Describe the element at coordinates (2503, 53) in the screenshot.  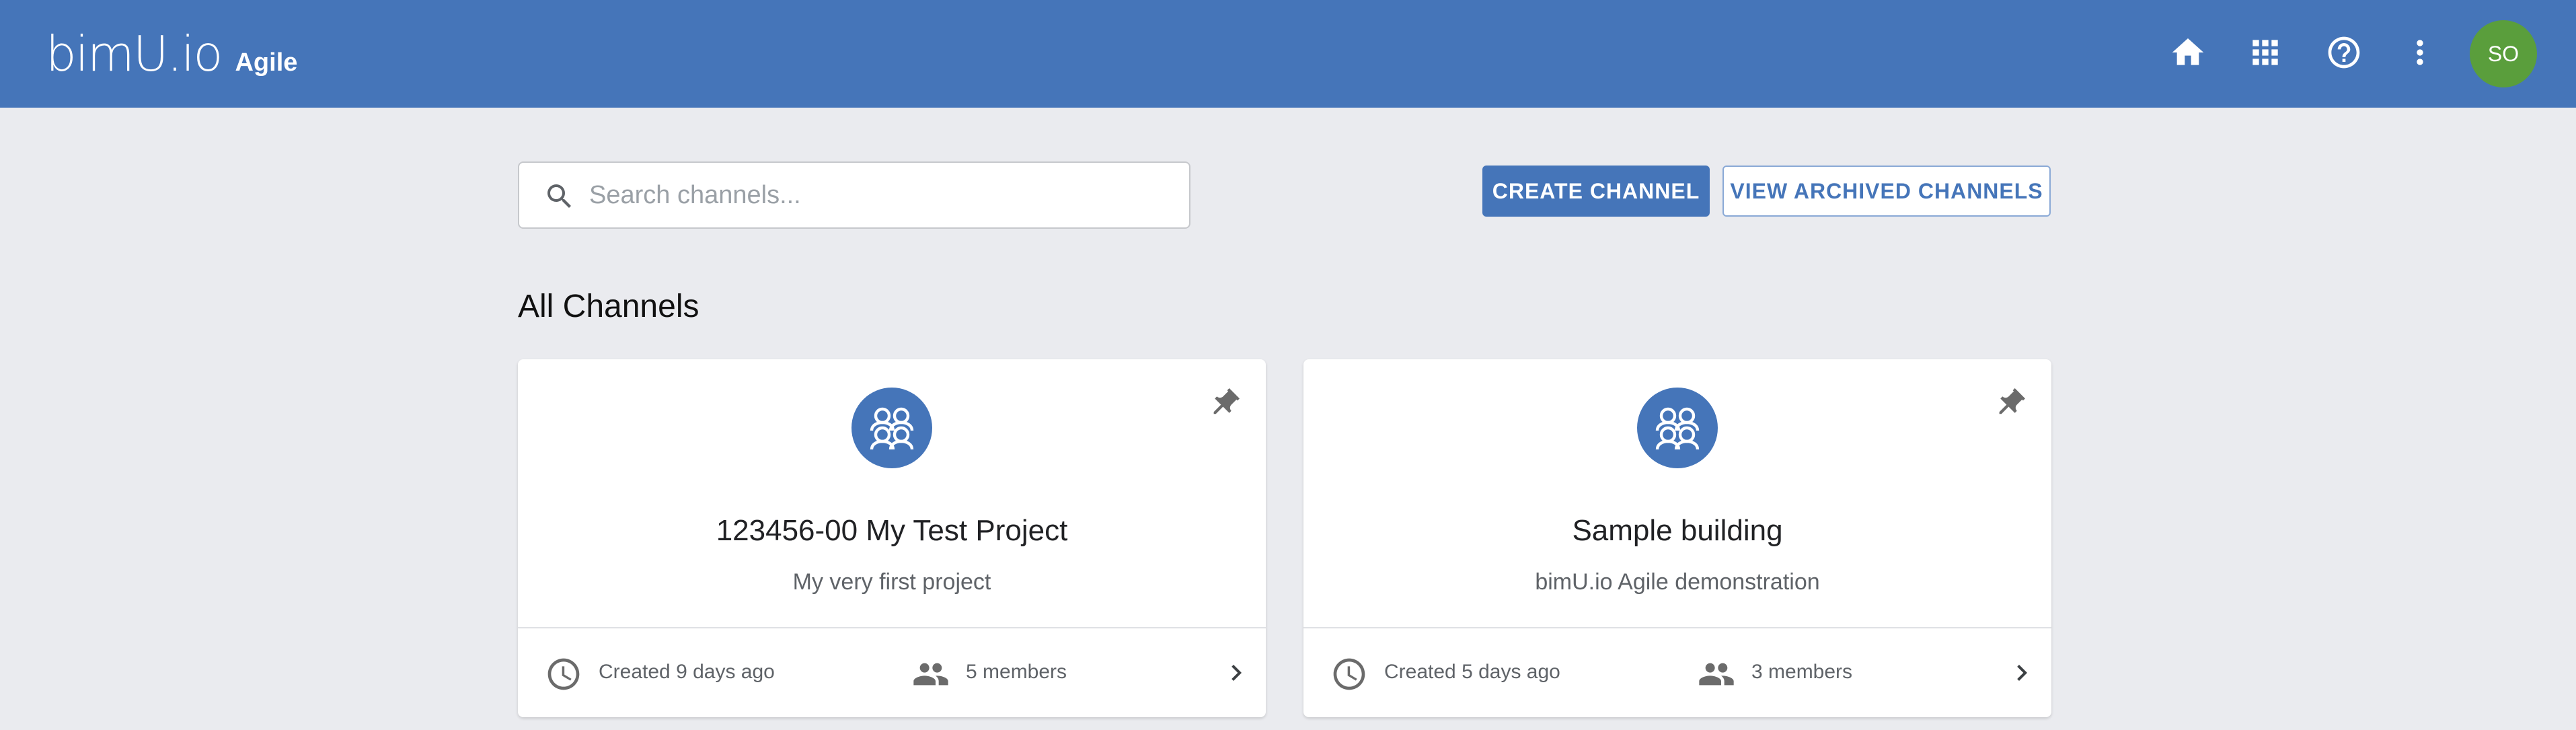
I see `user-avatar: SO` at that location.